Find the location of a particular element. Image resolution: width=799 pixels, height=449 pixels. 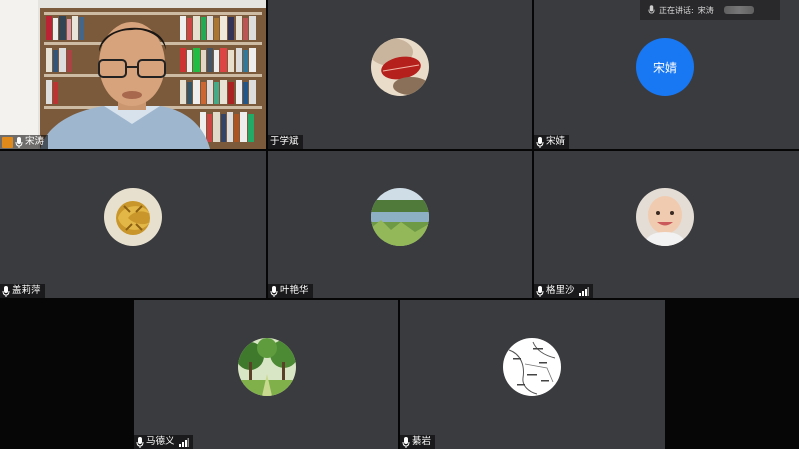

participant-name-label: 綦岩 is located at coordinates (418, 442).